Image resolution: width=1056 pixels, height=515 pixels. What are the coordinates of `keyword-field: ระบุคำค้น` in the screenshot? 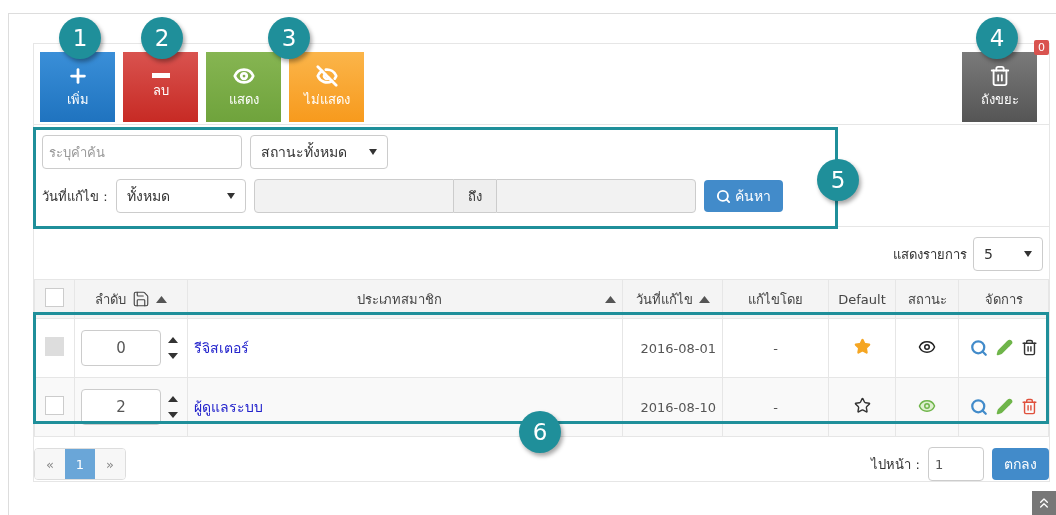 It's located at (142, 152).